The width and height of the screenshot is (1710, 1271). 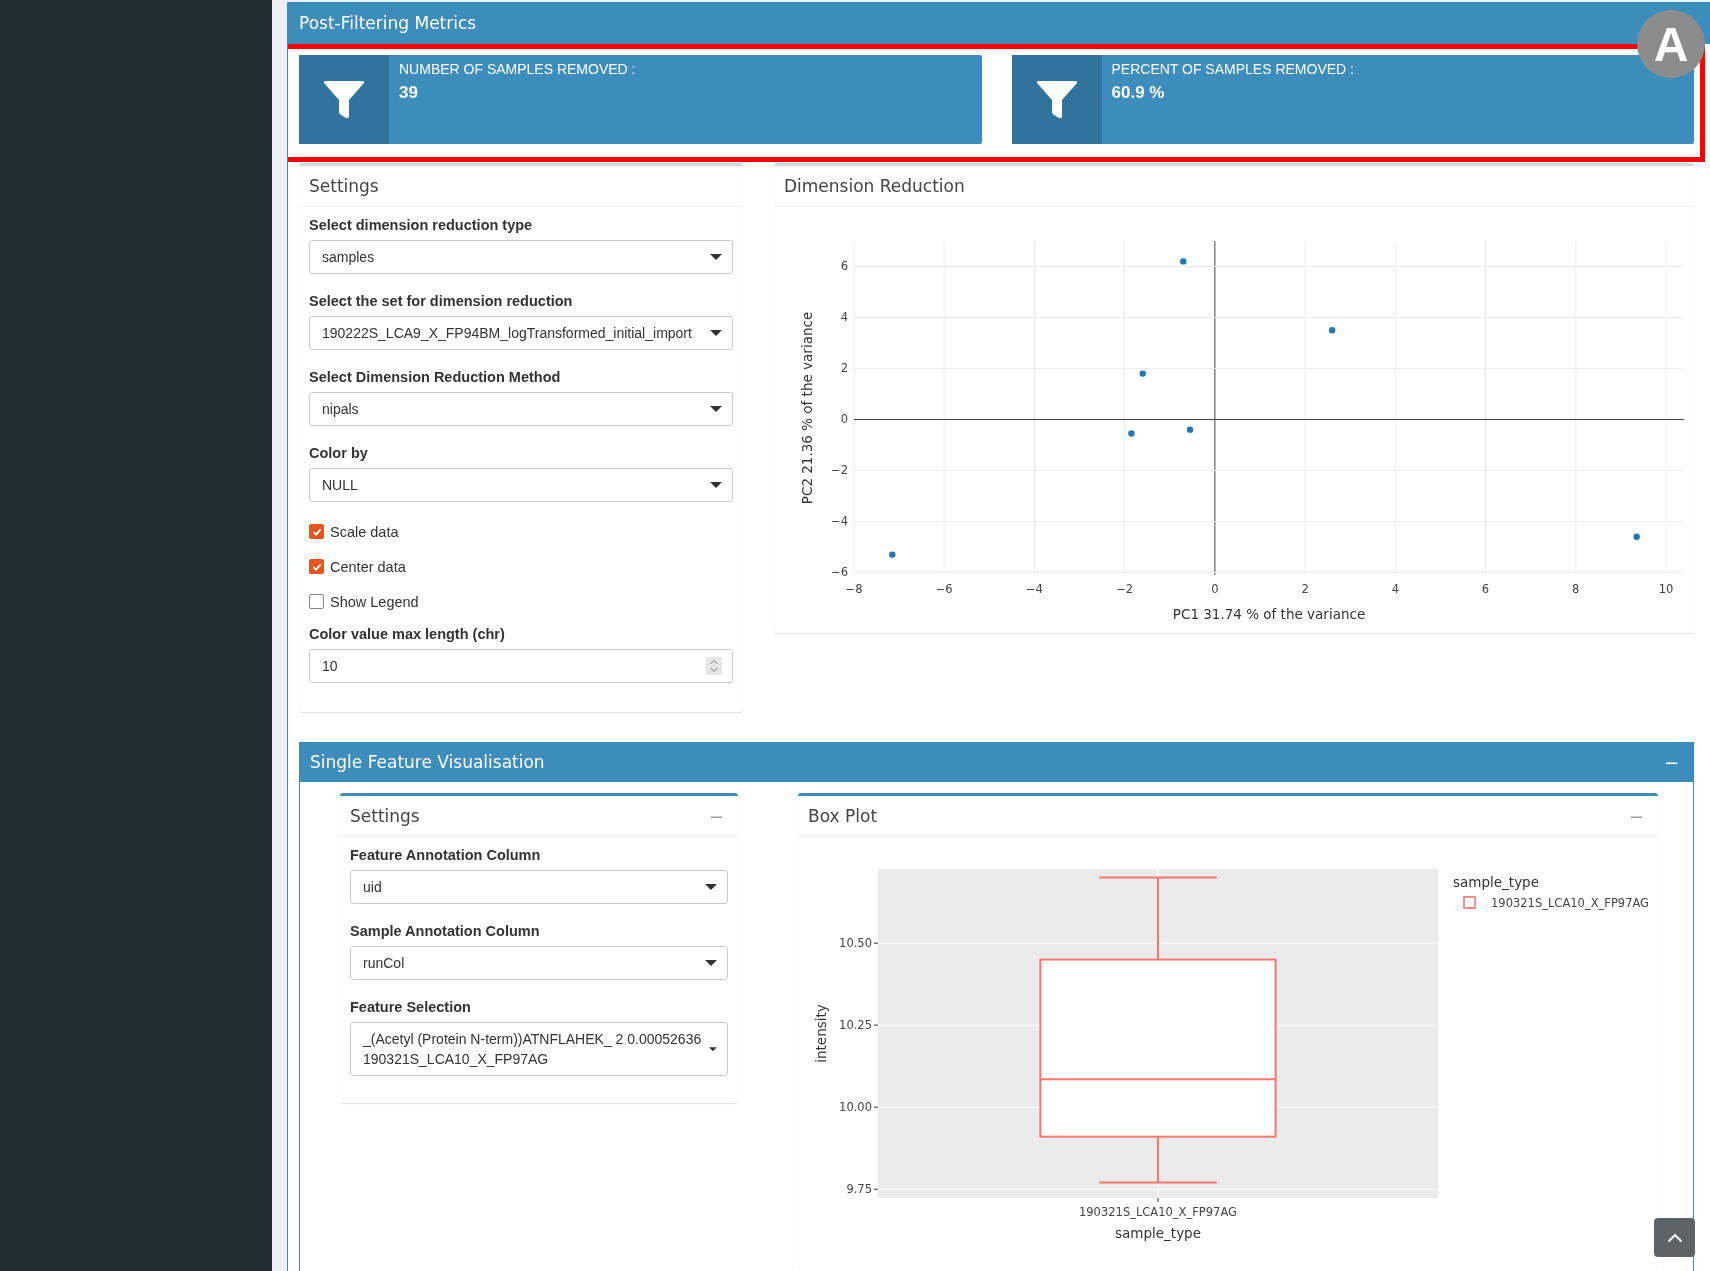 I want to click on scroll-top-button, so click(x=1674, y=1237).